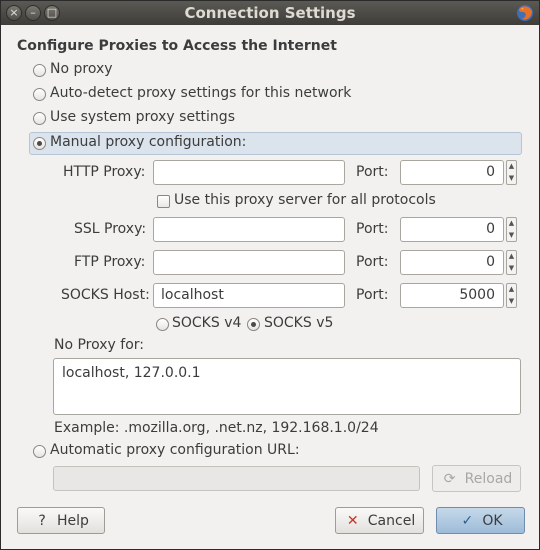 This screenshot has height=550, width=540. Describe the element at coordinates (452, 229) in the screenshot. I see `ssl-port-input: 0` at that location.